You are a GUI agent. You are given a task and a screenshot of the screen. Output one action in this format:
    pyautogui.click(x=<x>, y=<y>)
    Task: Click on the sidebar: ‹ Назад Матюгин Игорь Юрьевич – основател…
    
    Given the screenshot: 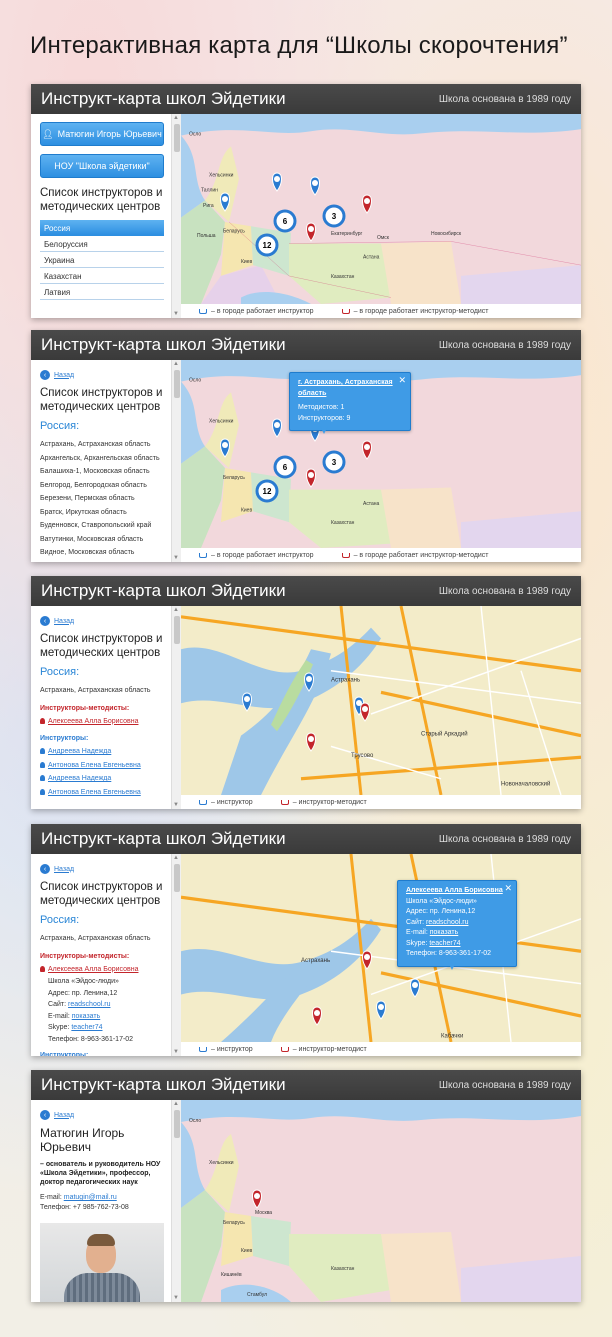 What is the action you would take?
    pyautogui.click(x=106, y=1201)
    